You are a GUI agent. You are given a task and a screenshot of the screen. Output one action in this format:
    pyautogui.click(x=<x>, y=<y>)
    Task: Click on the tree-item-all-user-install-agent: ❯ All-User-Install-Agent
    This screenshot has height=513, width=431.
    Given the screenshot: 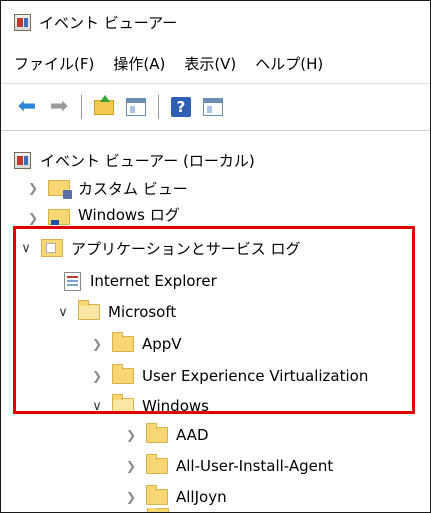 What is the action you would take?
    pyautogui.click(x=228, y=466)
    